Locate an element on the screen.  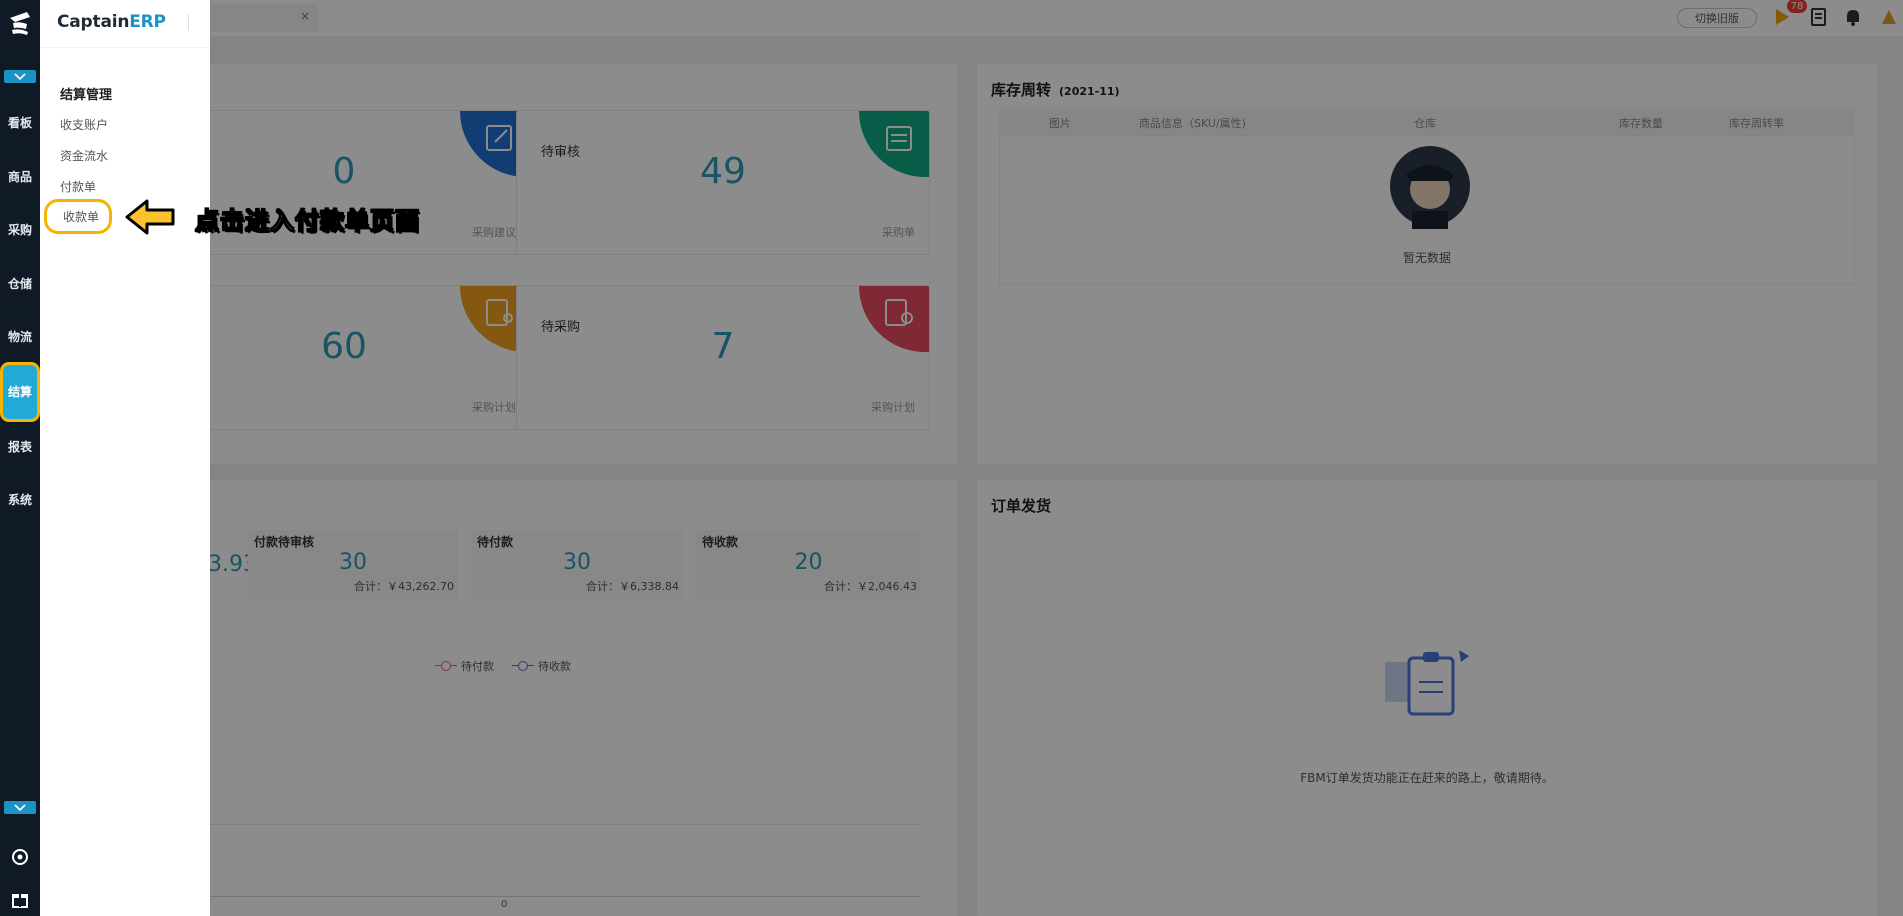
main-nav-rail: 看板 商品 采购 仓储 物流 结算 报表 系统 is located at coordinates (20, 458).